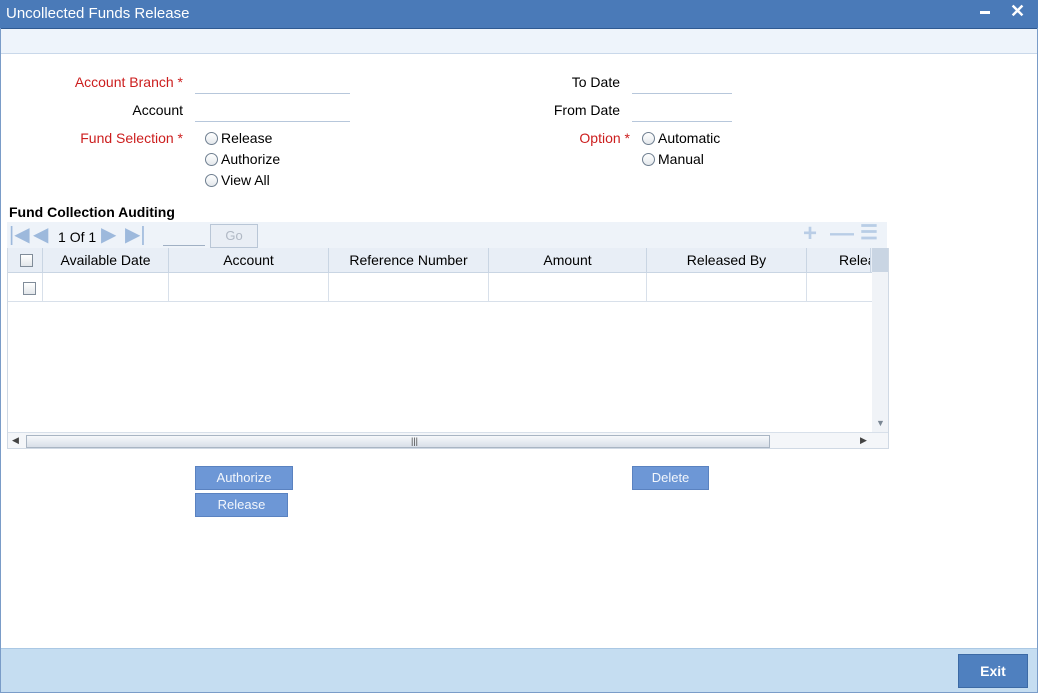 The width and height of the screenshot is (1038, 693). I want to click on account-branch-input, so click(272, 83).